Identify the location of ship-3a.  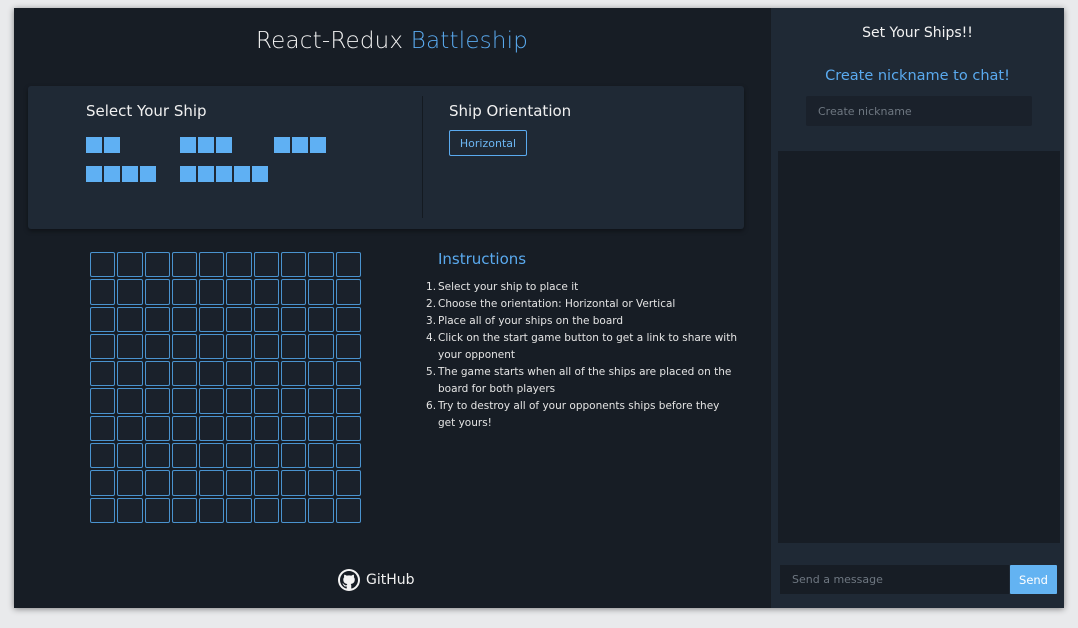
(206, 145).